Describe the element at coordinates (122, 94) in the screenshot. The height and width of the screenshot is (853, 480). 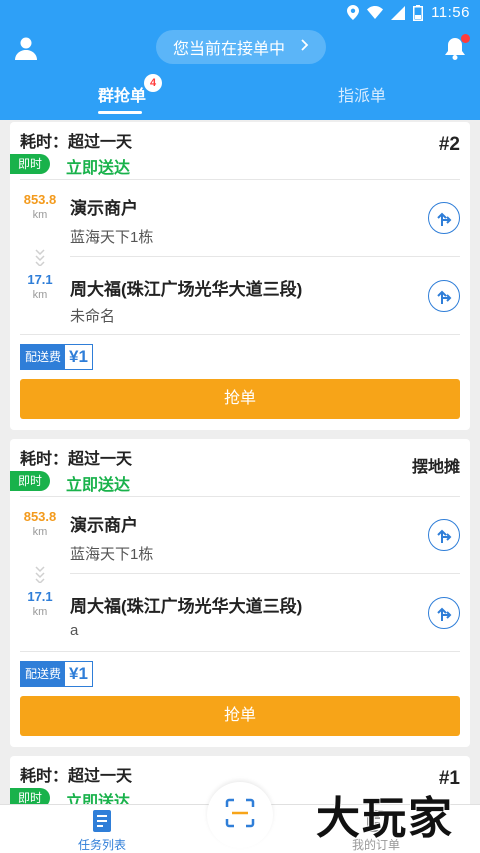
I see `tab-group-grab: 群抢单` at that location.